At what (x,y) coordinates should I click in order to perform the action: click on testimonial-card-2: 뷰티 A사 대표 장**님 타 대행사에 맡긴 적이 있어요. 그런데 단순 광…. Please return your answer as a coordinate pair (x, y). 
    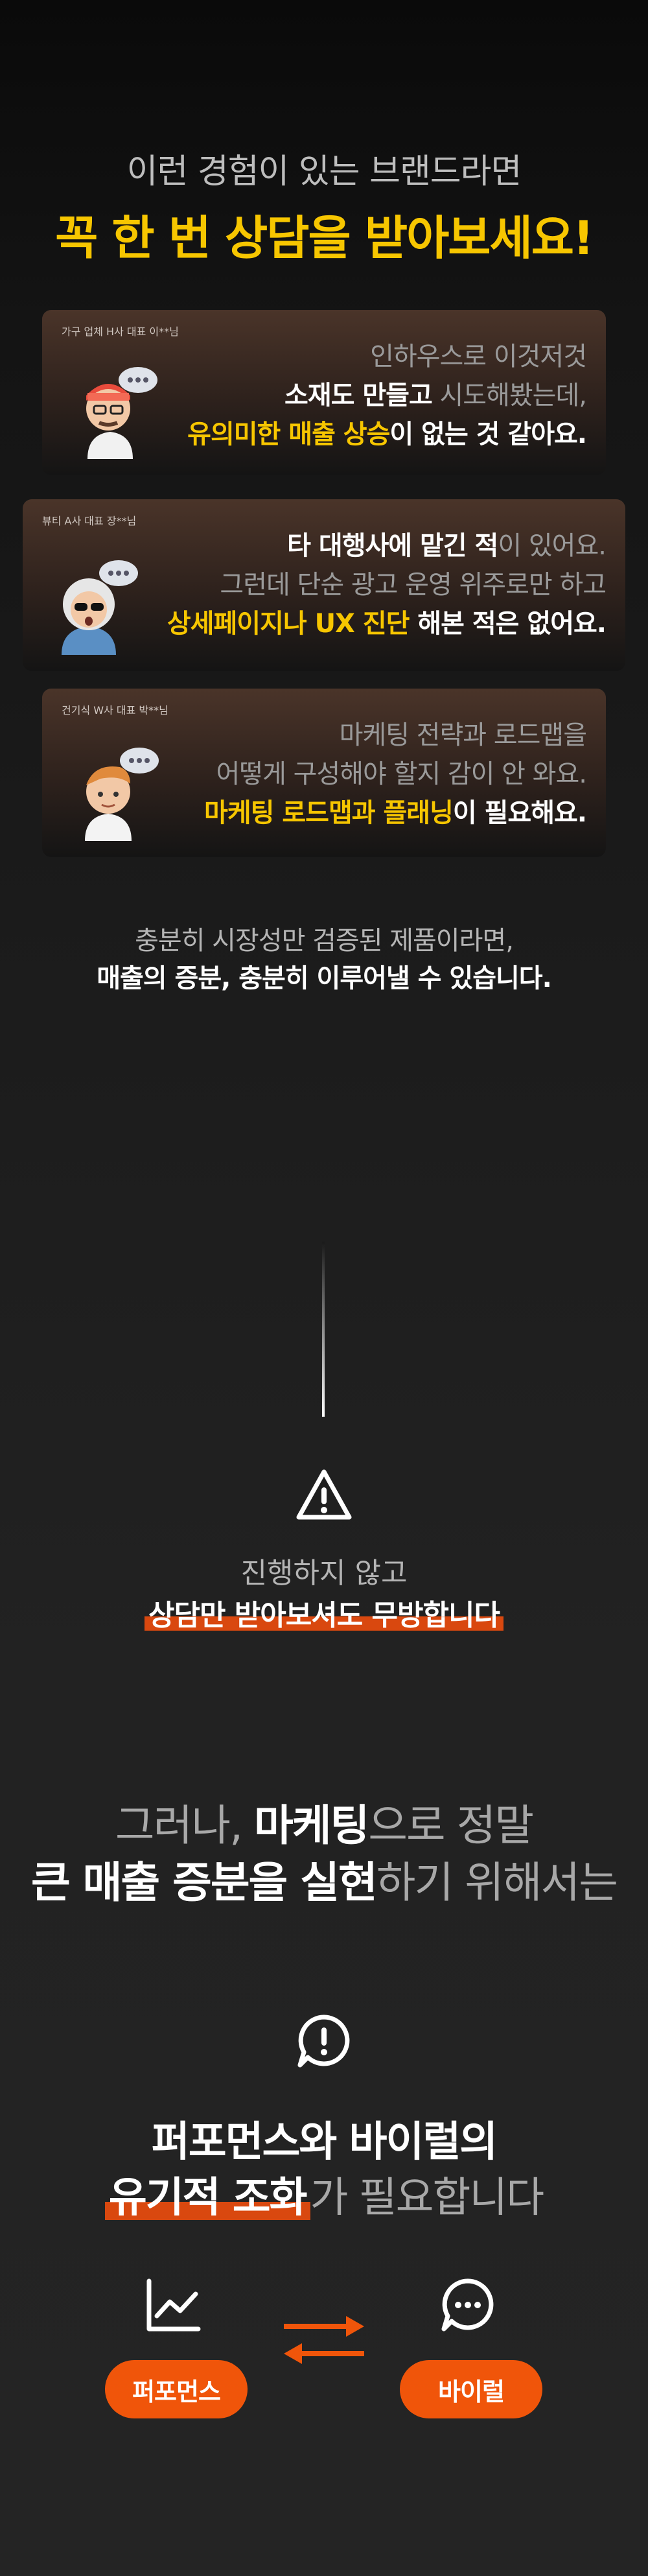
    Looking at the image, I should click on (324, 585).